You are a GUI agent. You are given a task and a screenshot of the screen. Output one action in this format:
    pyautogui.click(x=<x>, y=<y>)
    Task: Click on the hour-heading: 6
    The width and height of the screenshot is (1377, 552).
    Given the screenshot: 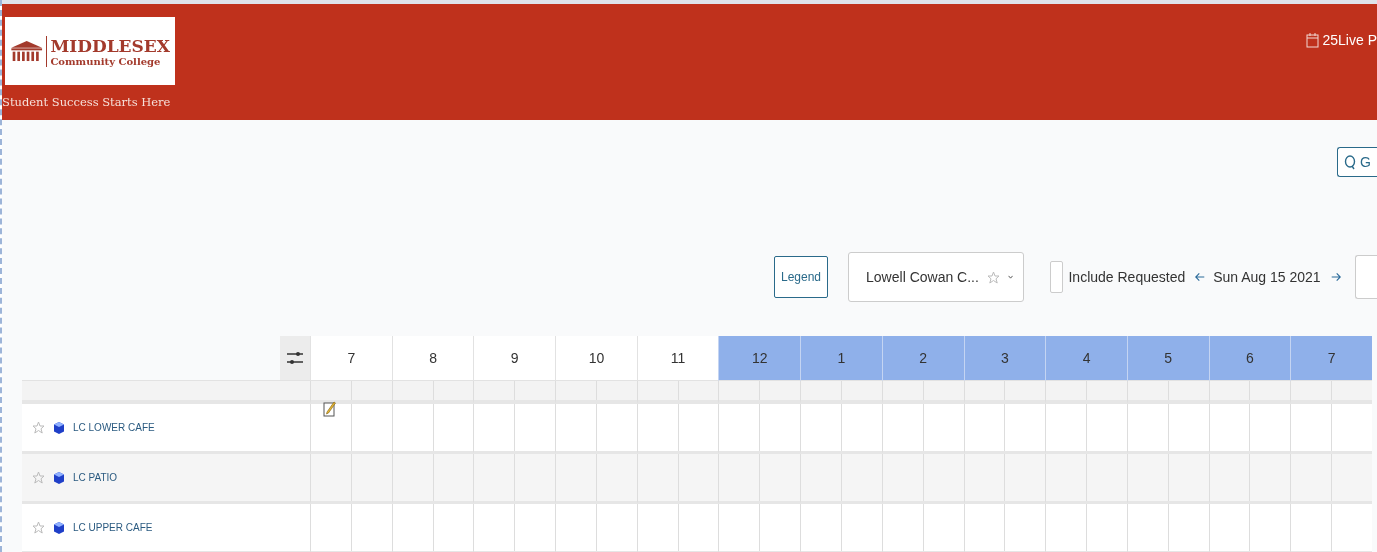 What is the action you would take?
    pyautogui.click(x=1249, y=358)
    